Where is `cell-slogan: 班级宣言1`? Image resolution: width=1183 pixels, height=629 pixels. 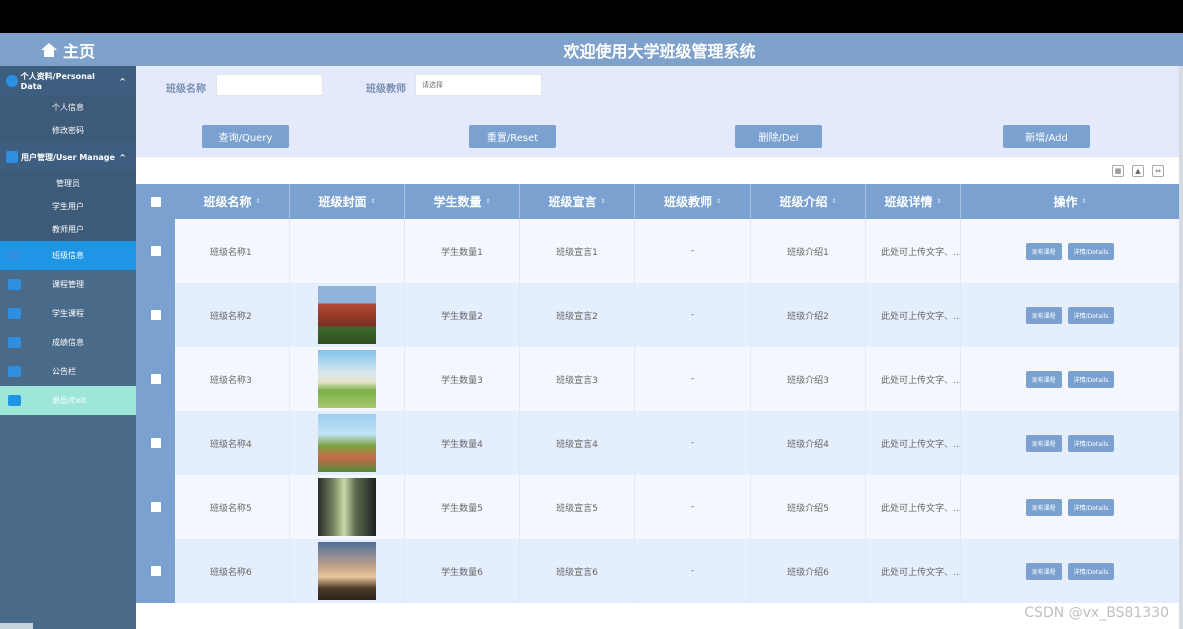 cell-slogan: 班级宣言1 is located at coordinates (577, 251).